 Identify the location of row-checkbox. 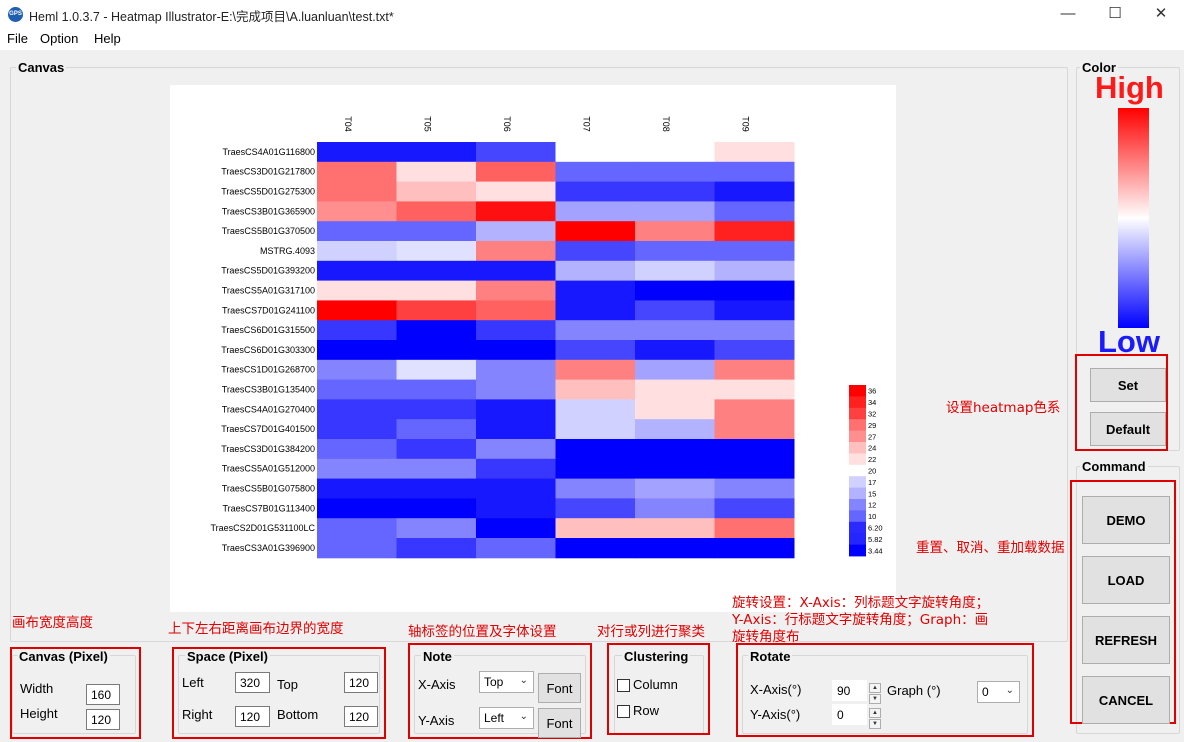
(623, 711).